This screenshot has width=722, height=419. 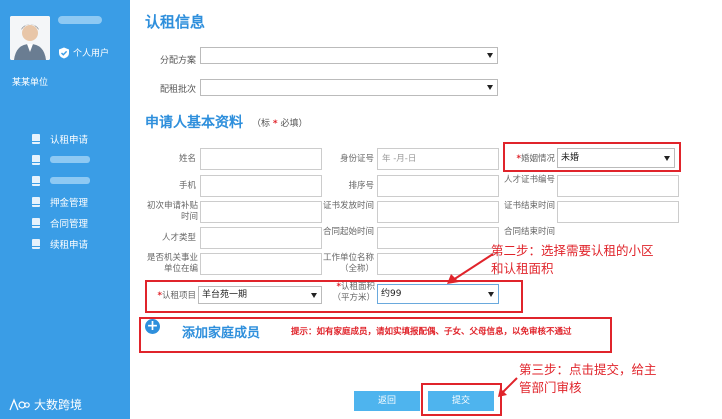 I want to click on section-title-applicant: 申请人基本资料, so click(x=194, y=123).